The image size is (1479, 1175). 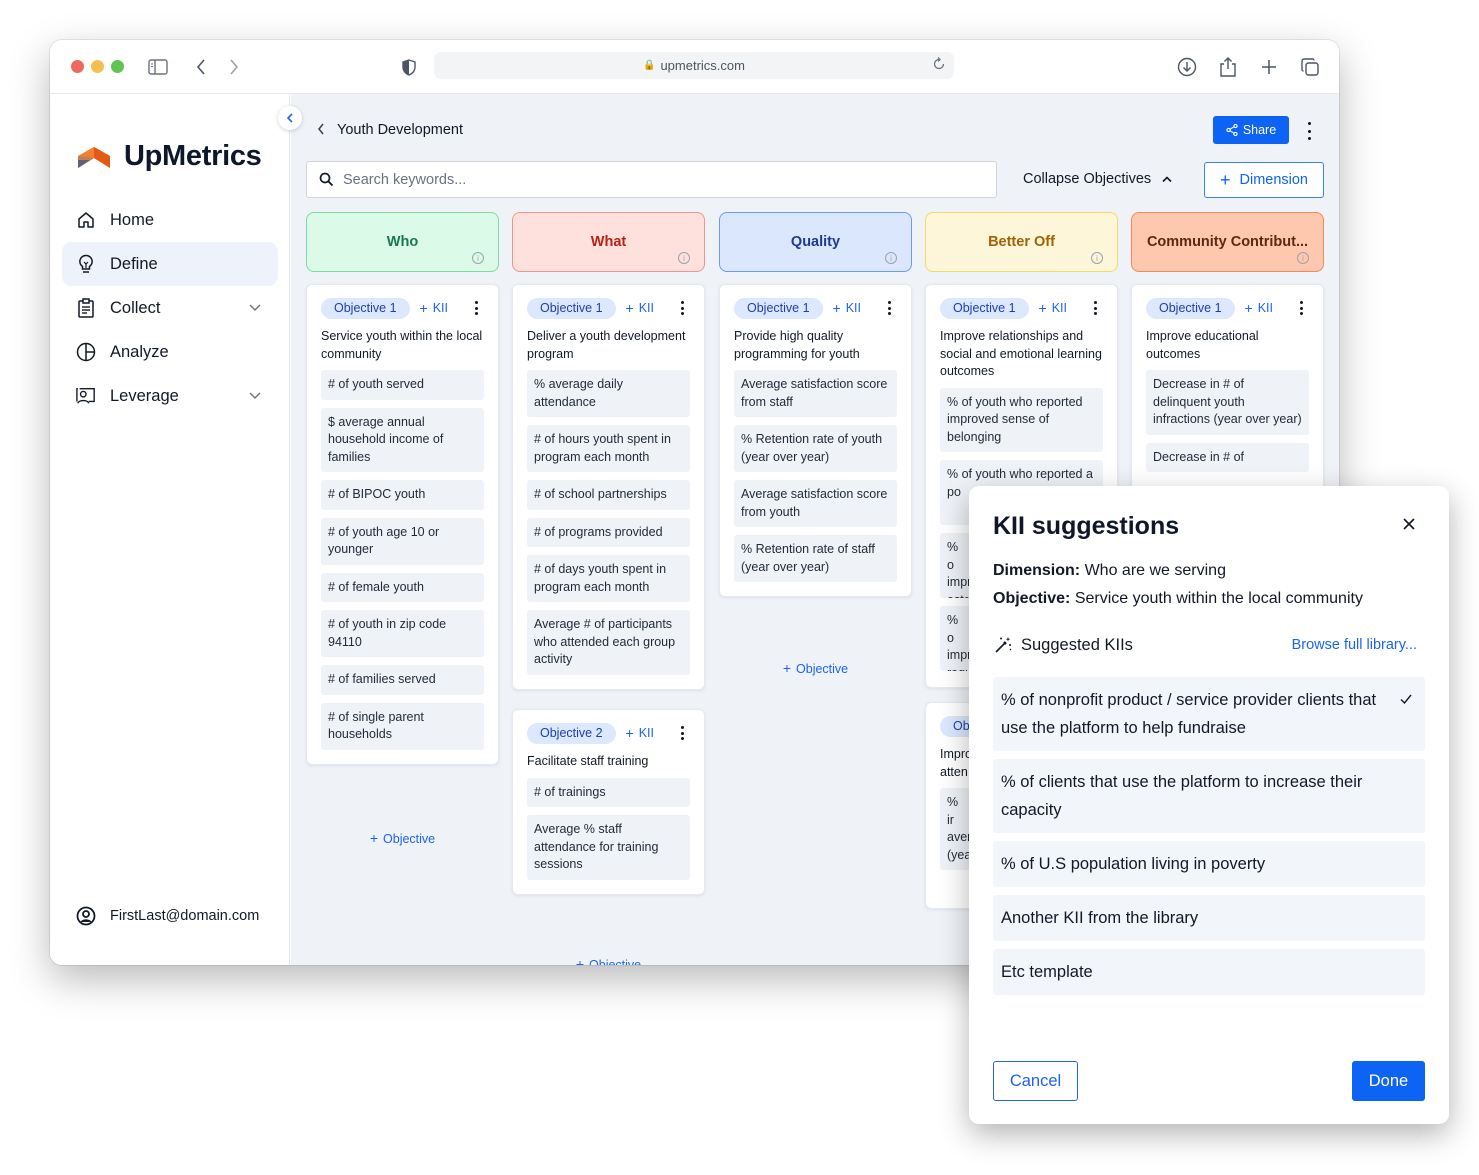 I want to click on kii-item: # of youth age 10 or younger, so click(x=402, y=541).